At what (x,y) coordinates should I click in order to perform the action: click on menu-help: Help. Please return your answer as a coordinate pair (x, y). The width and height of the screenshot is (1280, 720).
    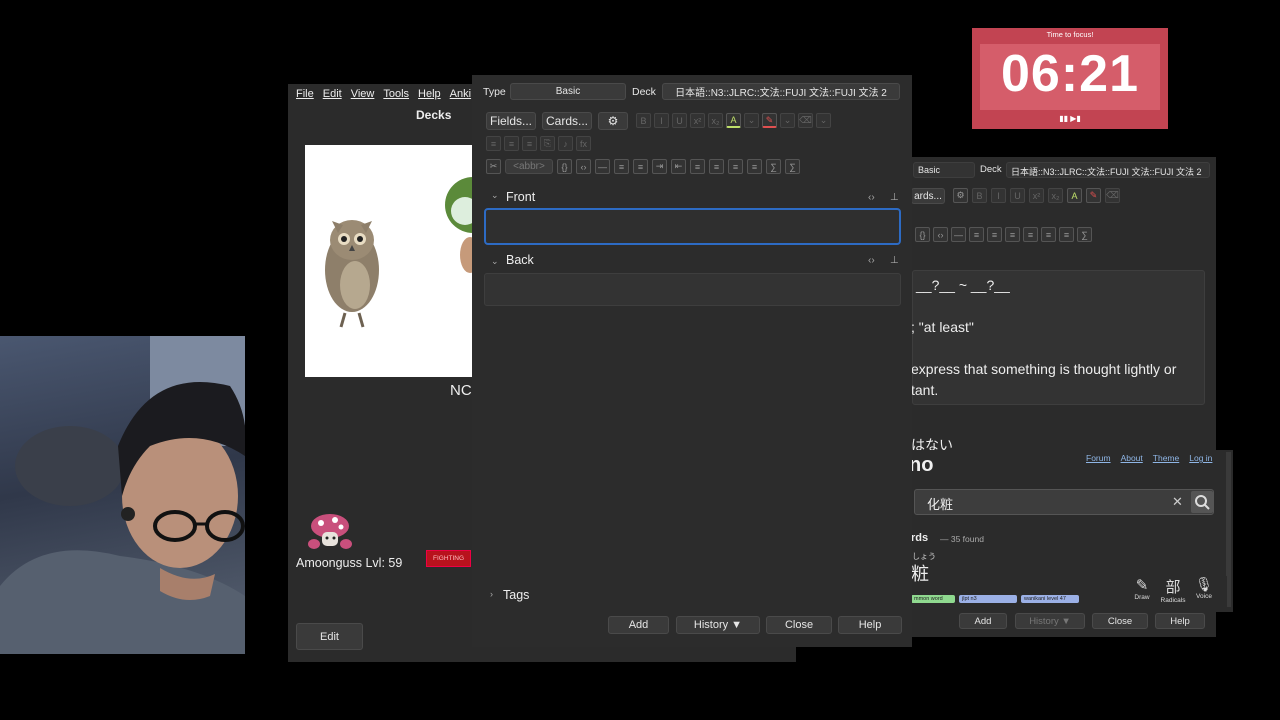
    Looking at the image, I should click on (429, 94).